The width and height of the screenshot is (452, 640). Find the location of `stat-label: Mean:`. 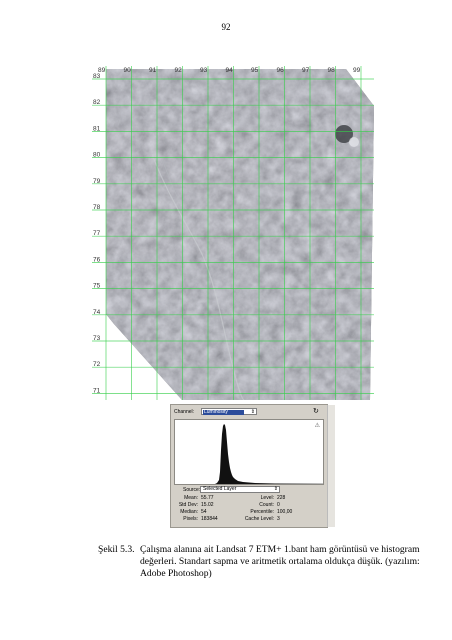

stat-label: Mean: is located at coordinates (191, 498).